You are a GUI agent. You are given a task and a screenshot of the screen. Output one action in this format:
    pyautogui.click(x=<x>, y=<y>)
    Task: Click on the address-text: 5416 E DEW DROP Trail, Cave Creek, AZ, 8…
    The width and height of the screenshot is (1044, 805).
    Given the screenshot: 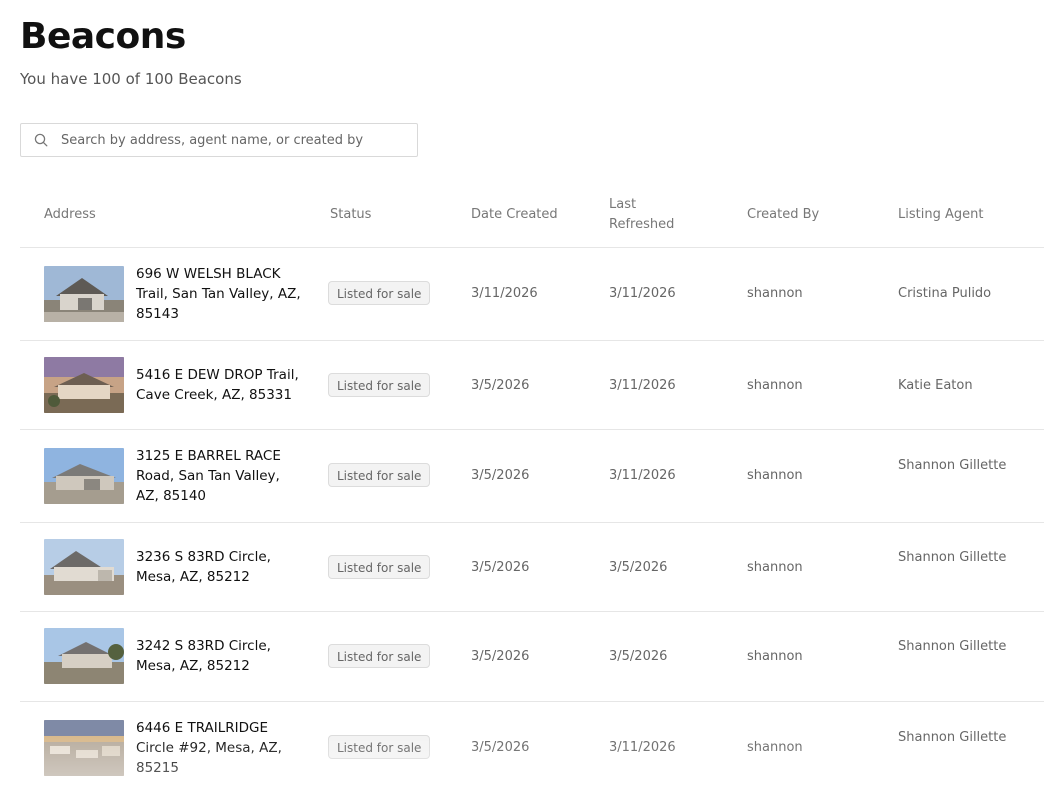 What is the action you would take?
    pyautogui.click(x=221, y=385)
    